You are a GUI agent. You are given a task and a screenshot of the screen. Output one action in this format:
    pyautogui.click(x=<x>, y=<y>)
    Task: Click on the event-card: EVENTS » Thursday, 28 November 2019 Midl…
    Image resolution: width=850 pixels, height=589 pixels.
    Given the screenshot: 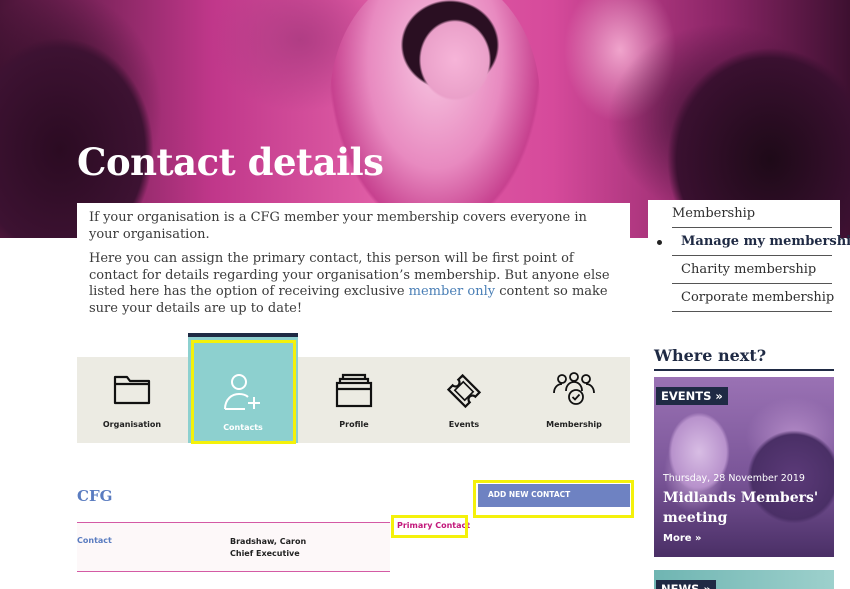 What is the action you would take?
    pyautogui.click(x=744, y=467)
    